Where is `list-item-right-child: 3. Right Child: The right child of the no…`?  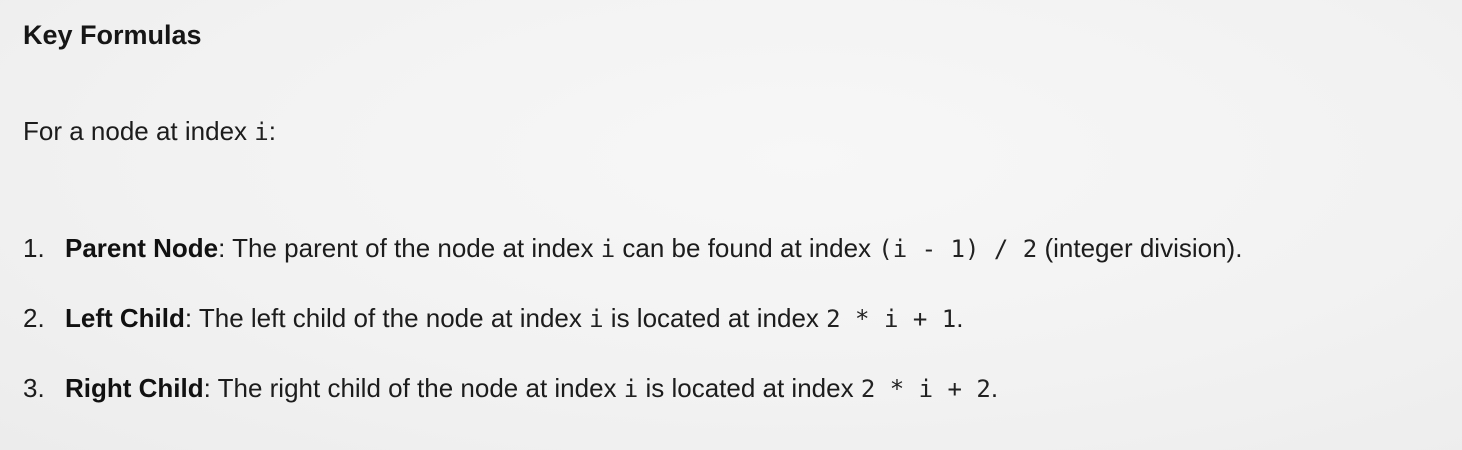 list-item-right-child: 3. Right Child: The right child of the no… is located at coordinates (632, 388).